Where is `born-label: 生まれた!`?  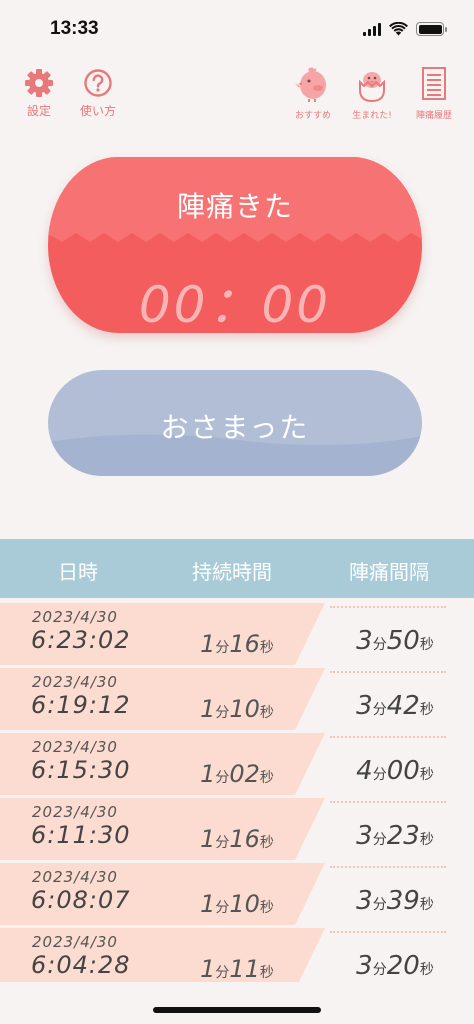 born-label: 生まれた! is located at coordinates (372, 116).